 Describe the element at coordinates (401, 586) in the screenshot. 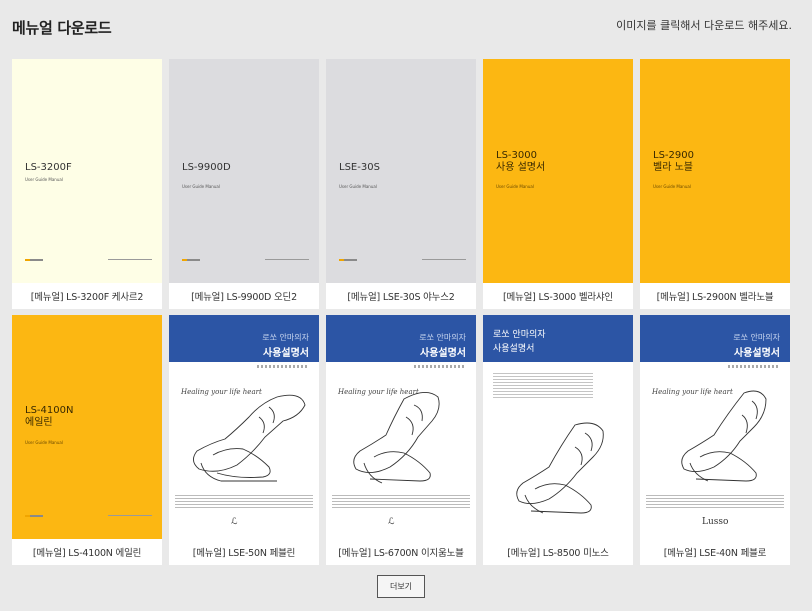

I see `load-more-button: 더보기` at that location.